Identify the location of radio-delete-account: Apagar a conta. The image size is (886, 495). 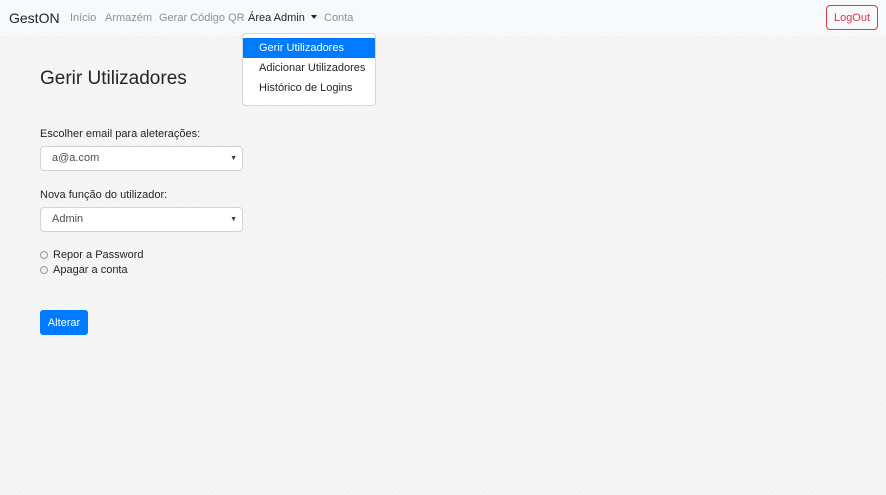
(84, 270).